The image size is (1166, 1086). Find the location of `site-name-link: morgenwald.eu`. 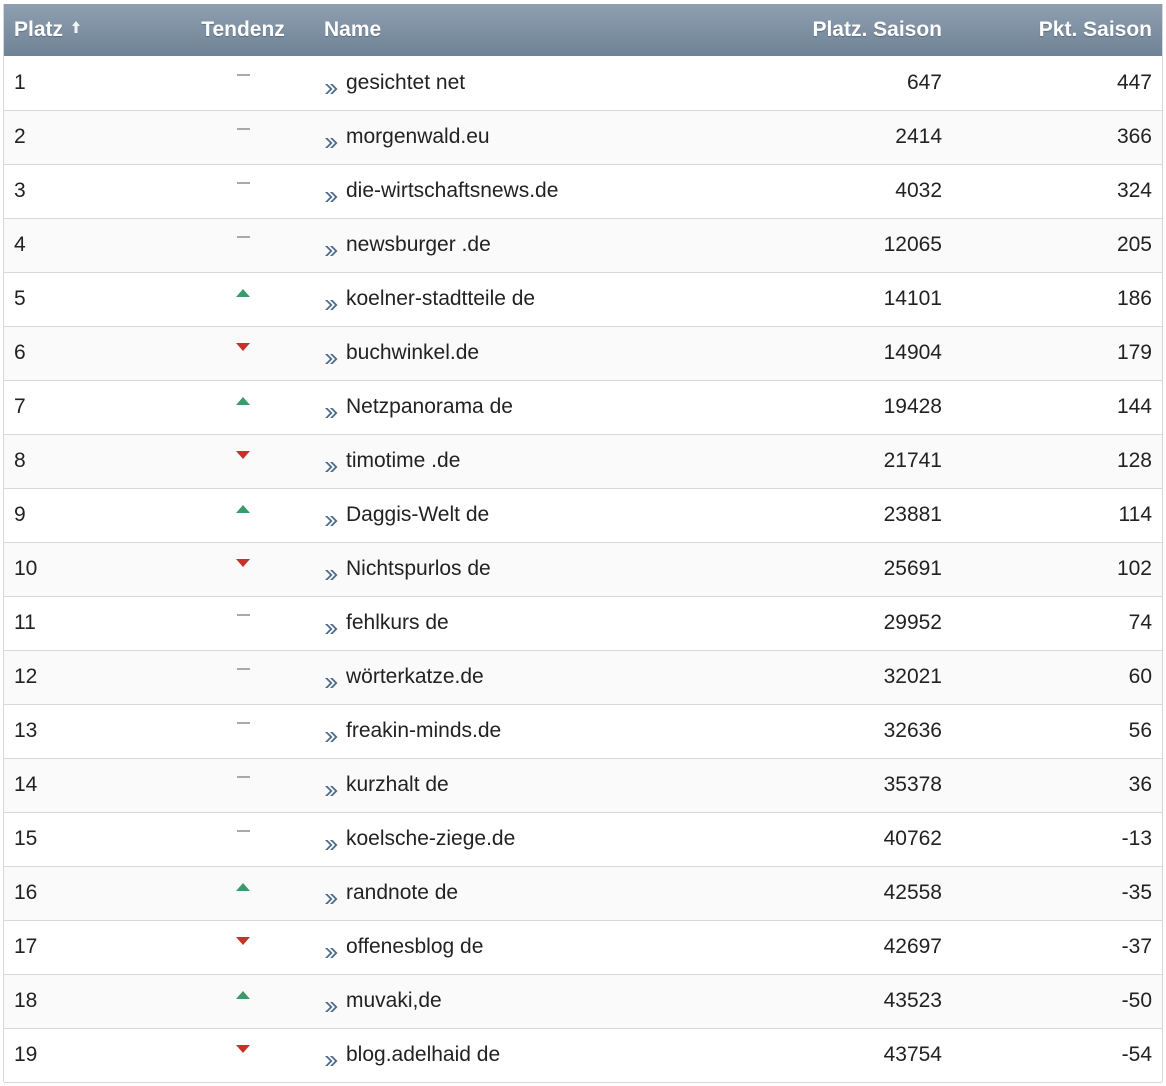

site-name-link: morgenwald.eu is located at coordinates (418, 136).